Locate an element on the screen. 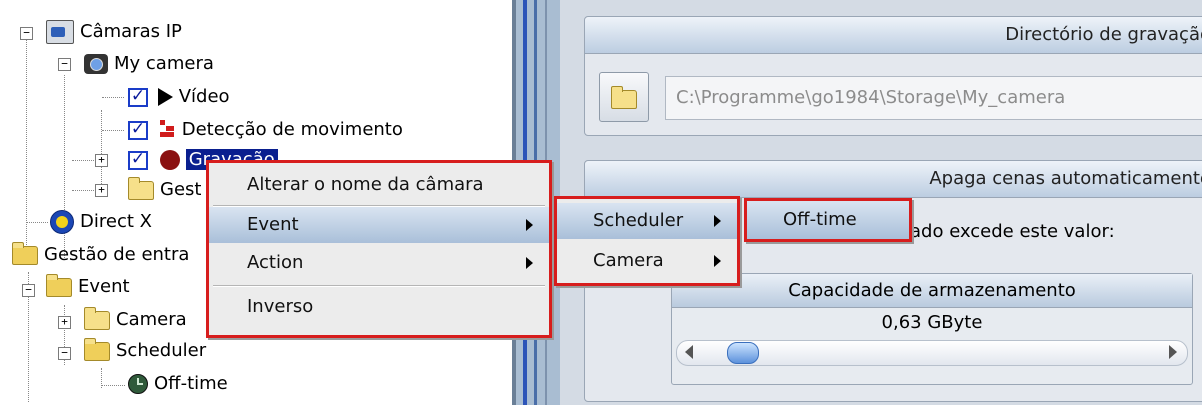  storage-capacity-title: Capacidade de armazenamento is located at coordinates (932, 291).